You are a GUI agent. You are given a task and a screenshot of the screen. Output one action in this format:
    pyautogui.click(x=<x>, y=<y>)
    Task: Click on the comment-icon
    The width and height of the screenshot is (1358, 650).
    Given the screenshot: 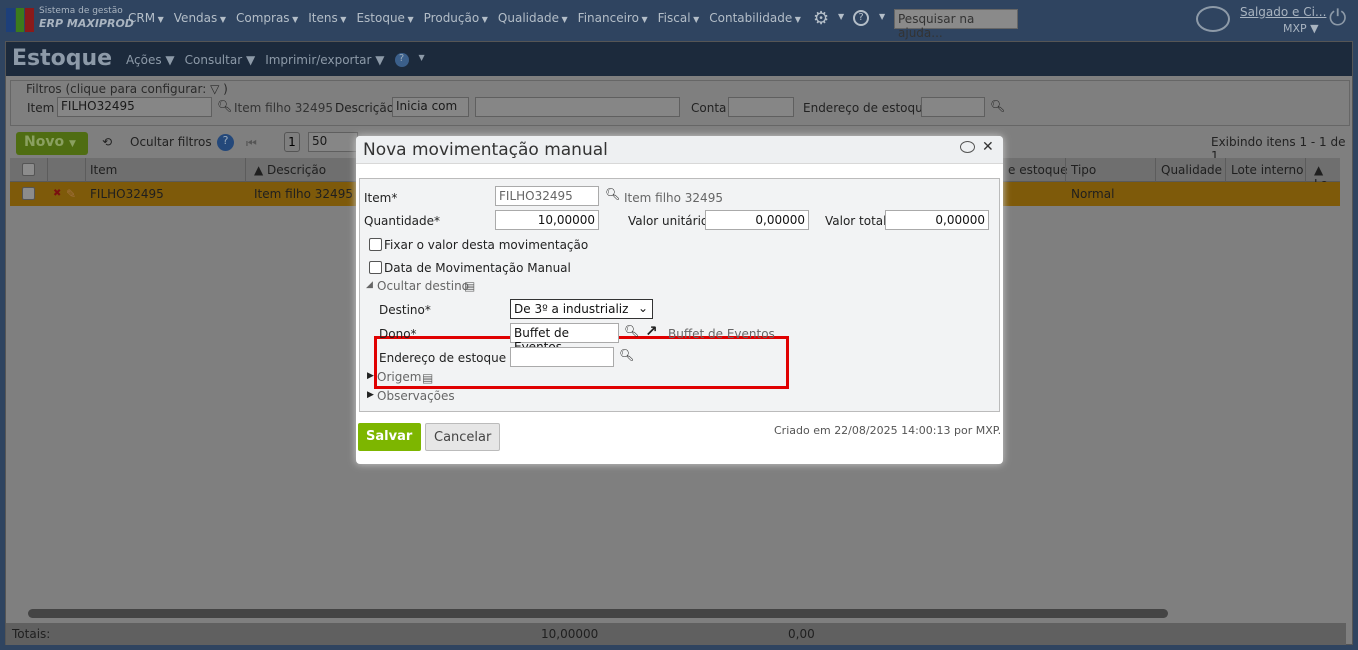 What is the action you would take?
    pyautogui.click(x=967, y=147)
    